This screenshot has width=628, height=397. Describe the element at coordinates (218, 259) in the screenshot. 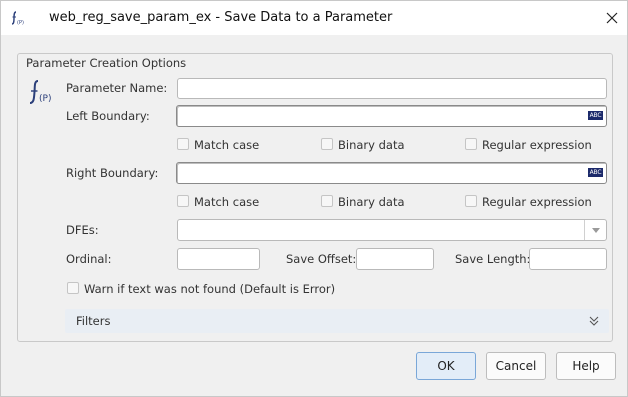

I see `ordinal-input` at that location.